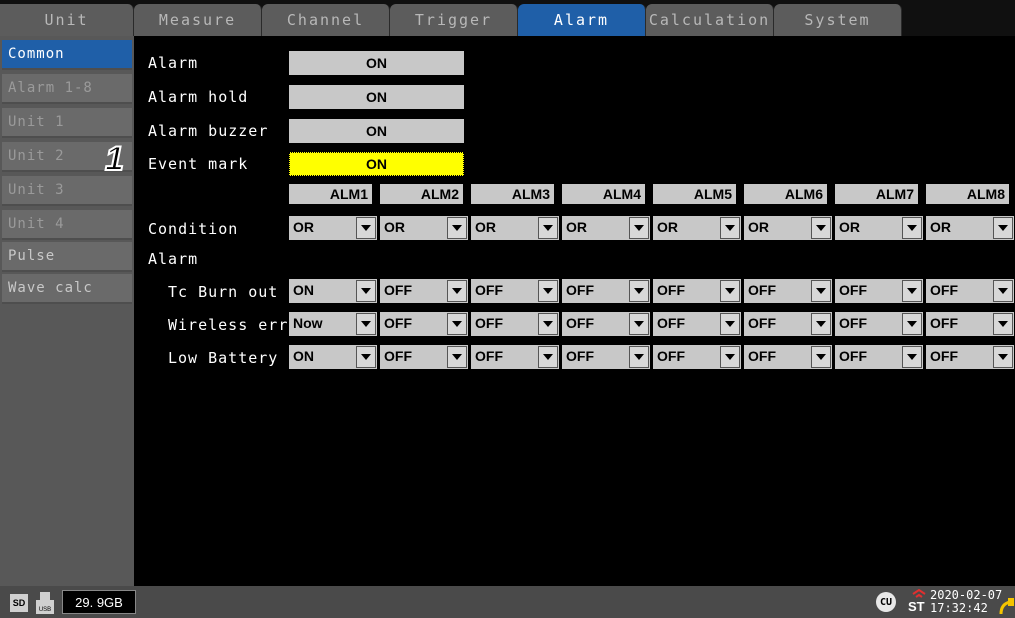 The height and width of the screenshot is (618, 1015). Describe the element at coordinates (970, 291) in the screenshot. I see `tc-burn-out-select-alm8: OFF` at that location.